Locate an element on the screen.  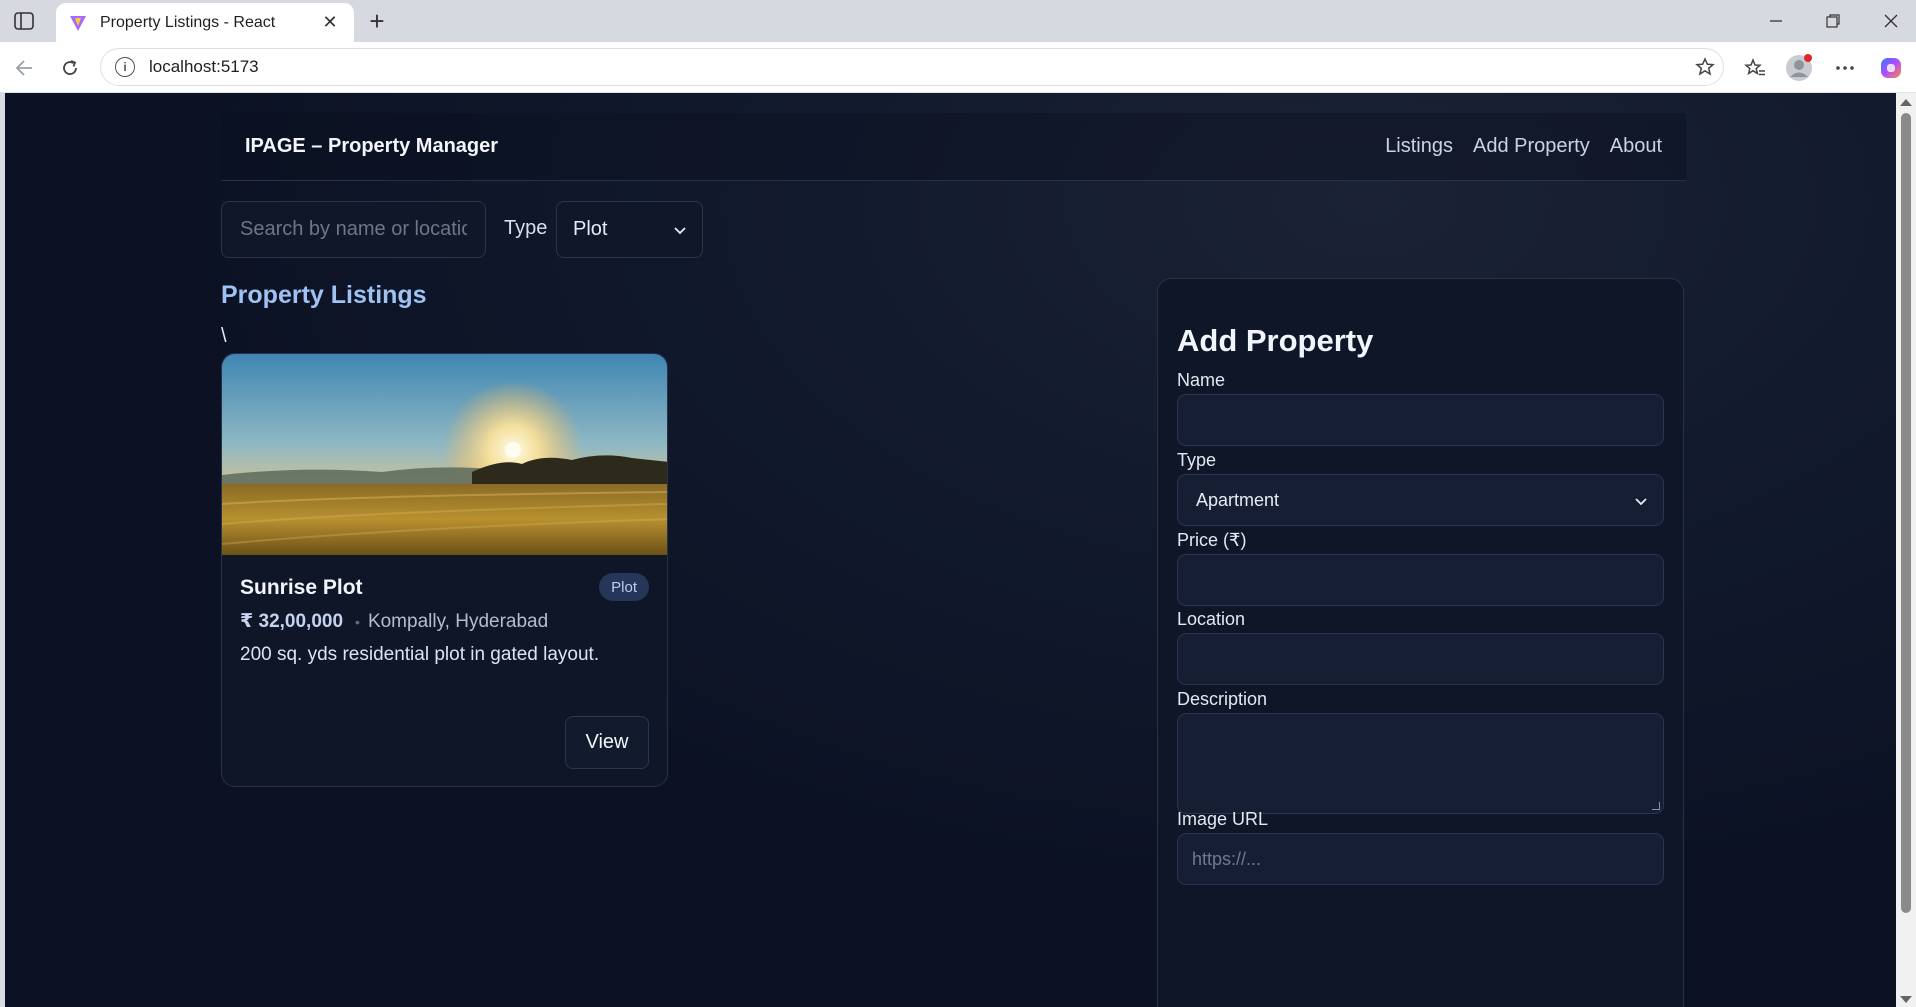
vite-favicon-icon is located at coordinates (78, 23).